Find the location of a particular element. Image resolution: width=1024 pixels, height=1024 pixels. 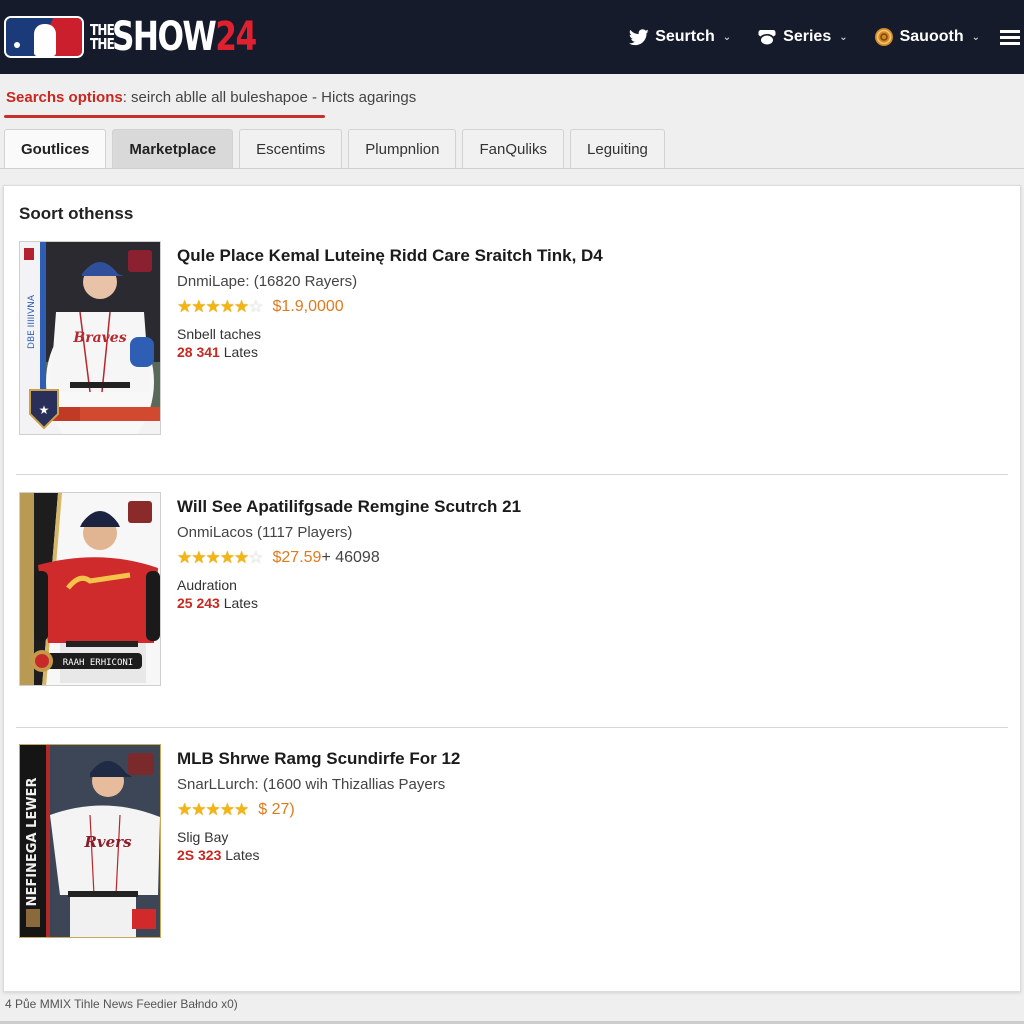

listing-stats: 28 341 Lates is located at coordinates (390, 352).